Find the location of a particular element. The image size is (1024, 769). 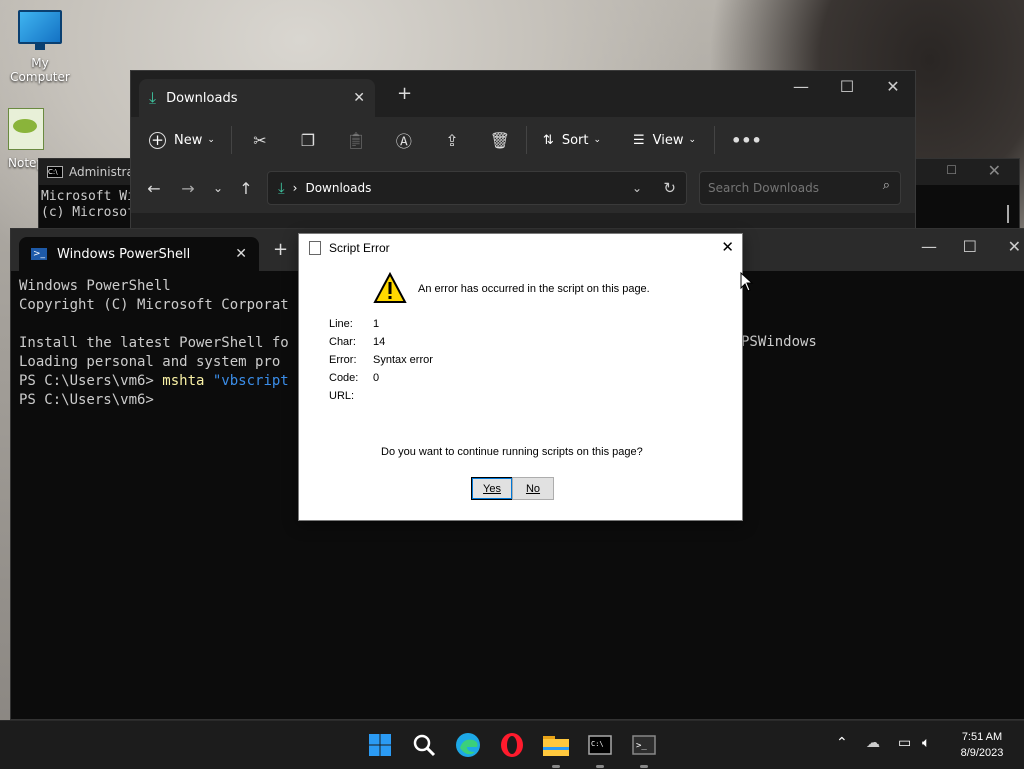

taskbar-terminal: >_ is located at coordinates (644, 745).